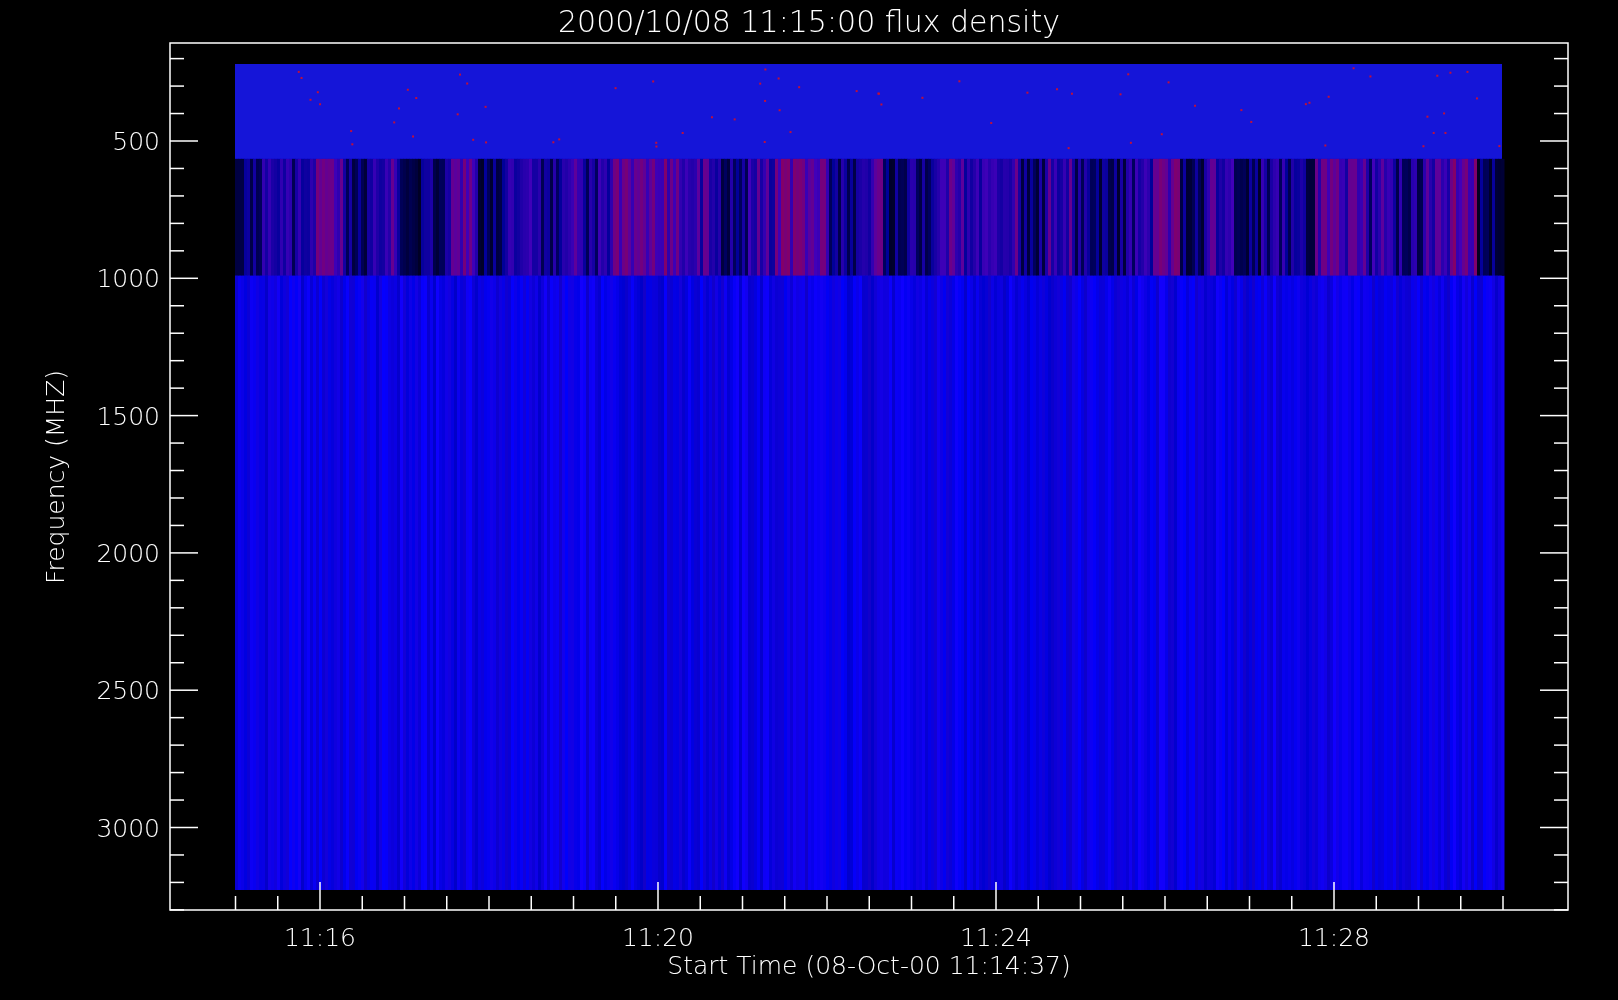 Image resolution: width=1618 pixels, height=1000 pixels. Describe the element at coordinates (320, 937) in the screenshot. I see `x-tick-label: 11:16` at that location.